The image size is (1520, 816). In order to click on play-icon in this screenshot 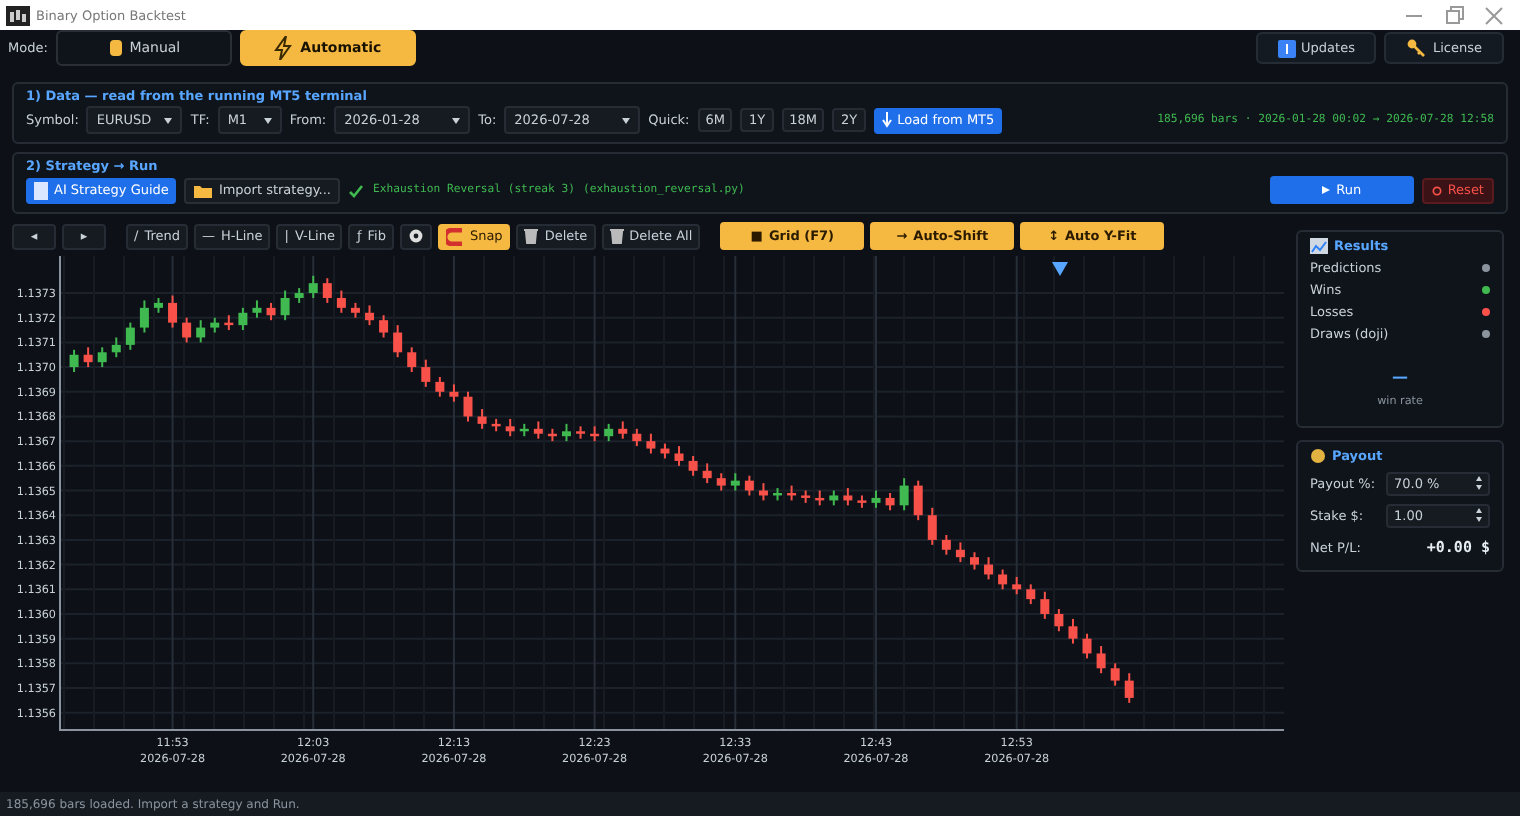, I will do `click(1326, 190)`.